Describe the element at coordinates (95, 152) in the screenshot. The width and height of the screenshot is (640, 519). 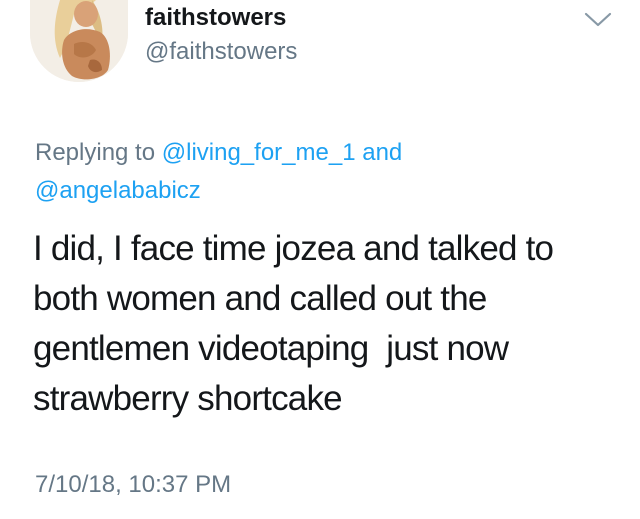
I see `reply-prefix: Replying to` at that location.